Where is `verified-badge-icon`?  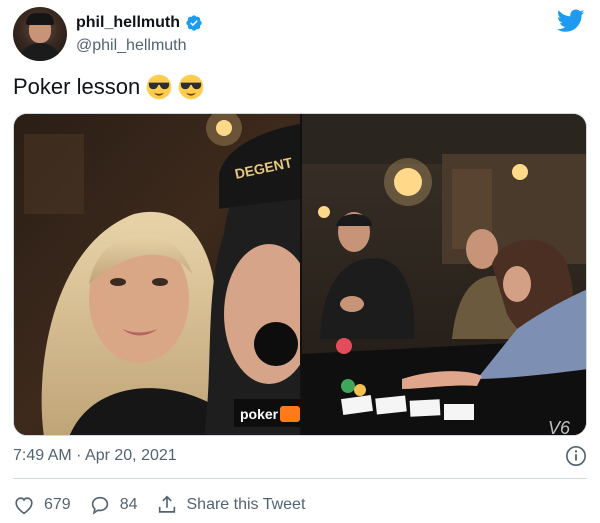 verified-badge-icon is located at coordinates (194, 23).